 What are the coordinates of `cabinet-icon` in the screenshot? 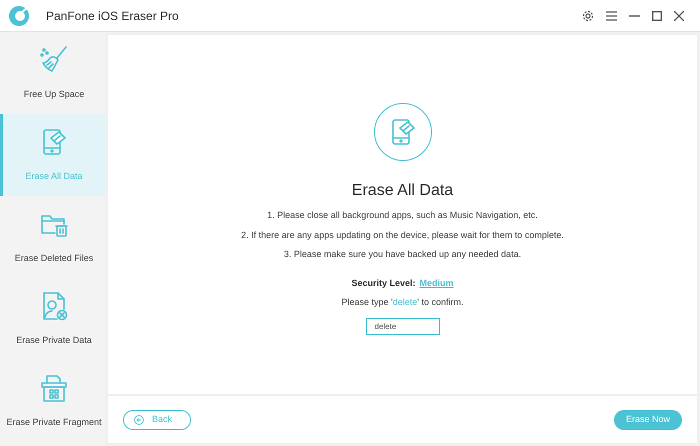 It's located at (54, 388).